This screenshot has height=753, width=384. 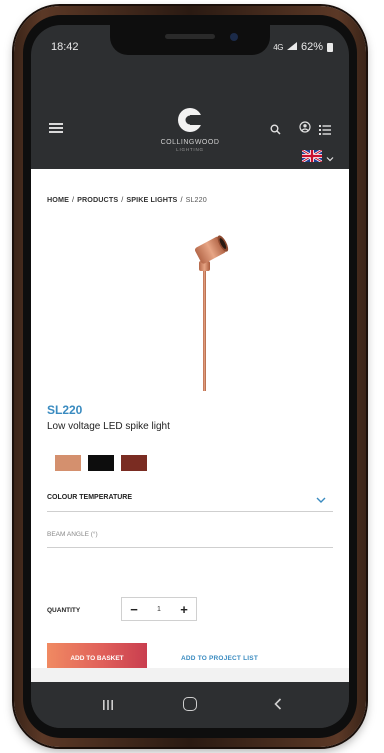 I want to click on recent-apps-icon, so click(x=108, y=704).